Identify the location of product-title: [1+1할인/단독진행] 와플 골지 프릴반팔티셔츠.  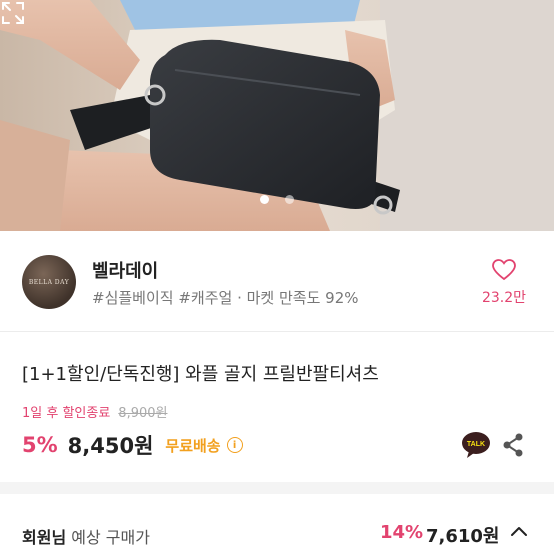
(200, 374).